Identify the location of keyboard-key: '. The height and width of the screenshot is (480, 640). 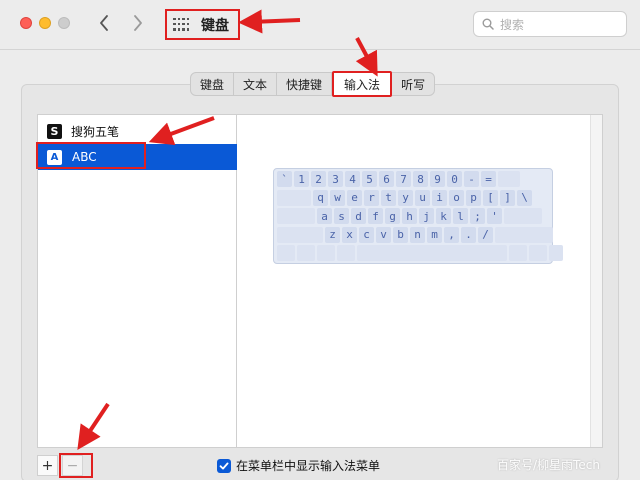
(494, 216).